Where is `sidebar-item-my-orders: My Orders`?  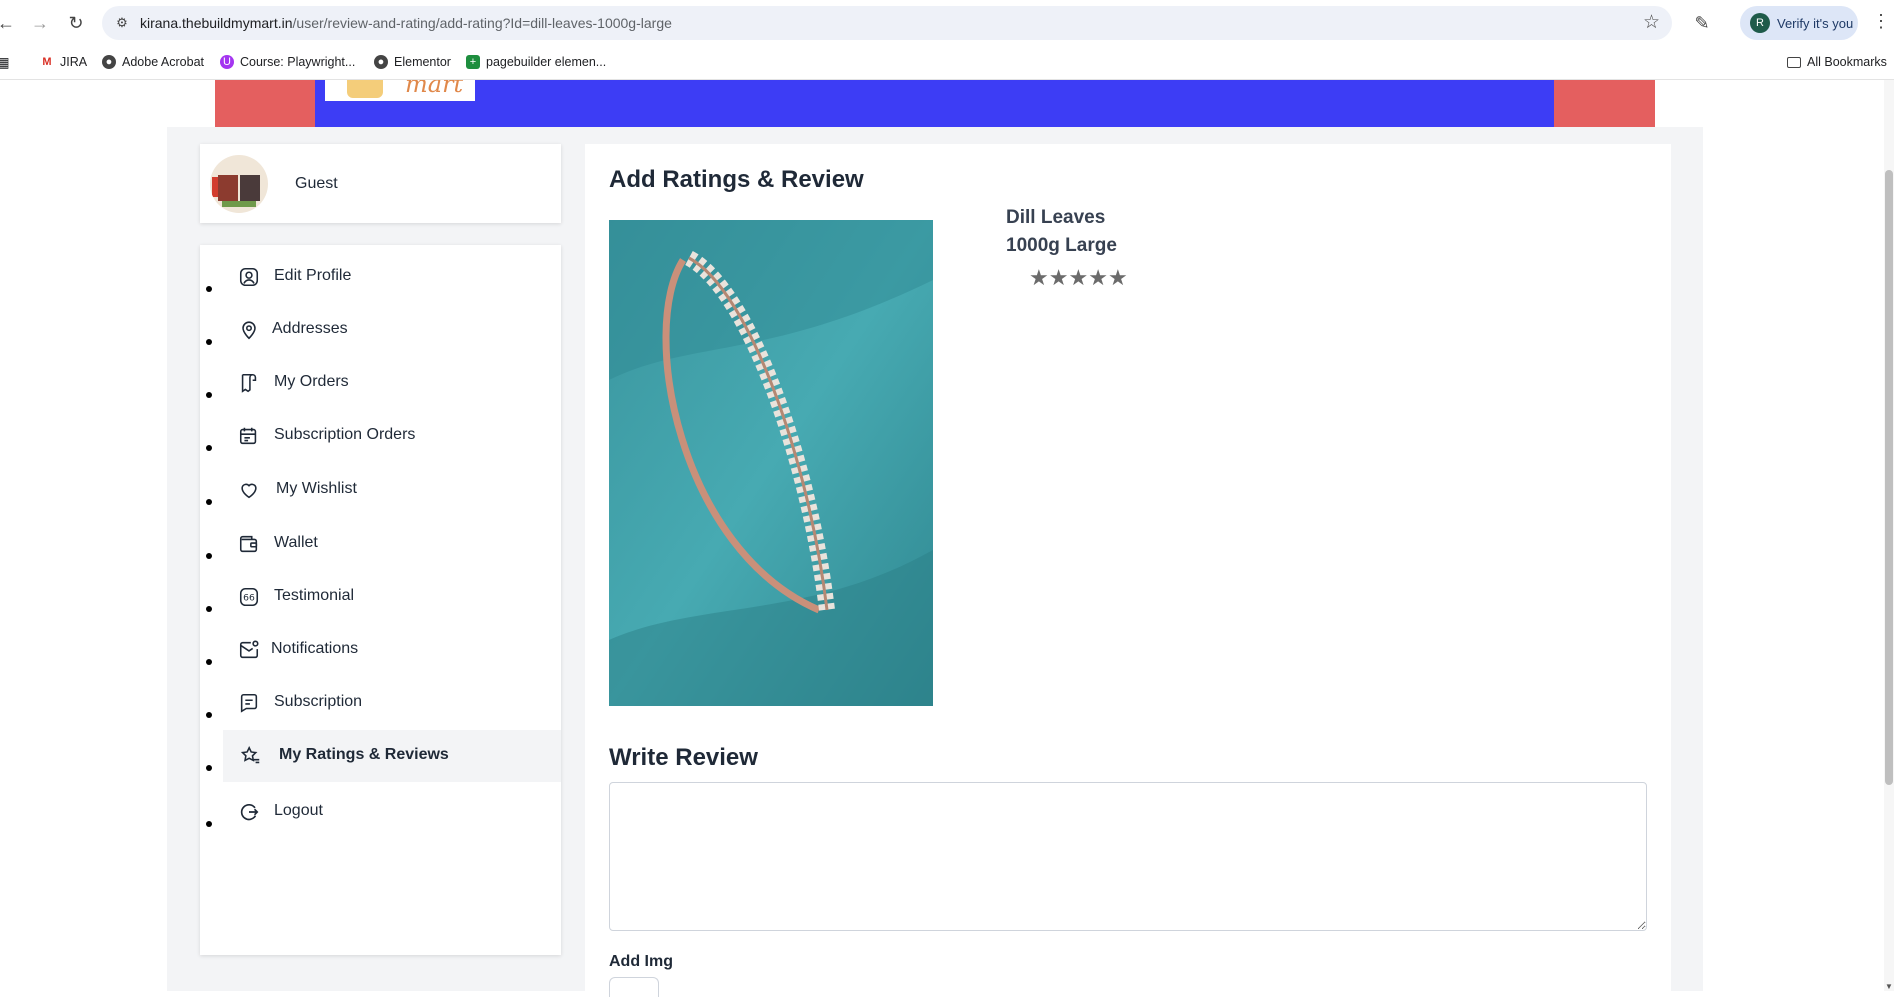 sidebar-item-my-orders: My Orders is located at coordinates (380, 383).